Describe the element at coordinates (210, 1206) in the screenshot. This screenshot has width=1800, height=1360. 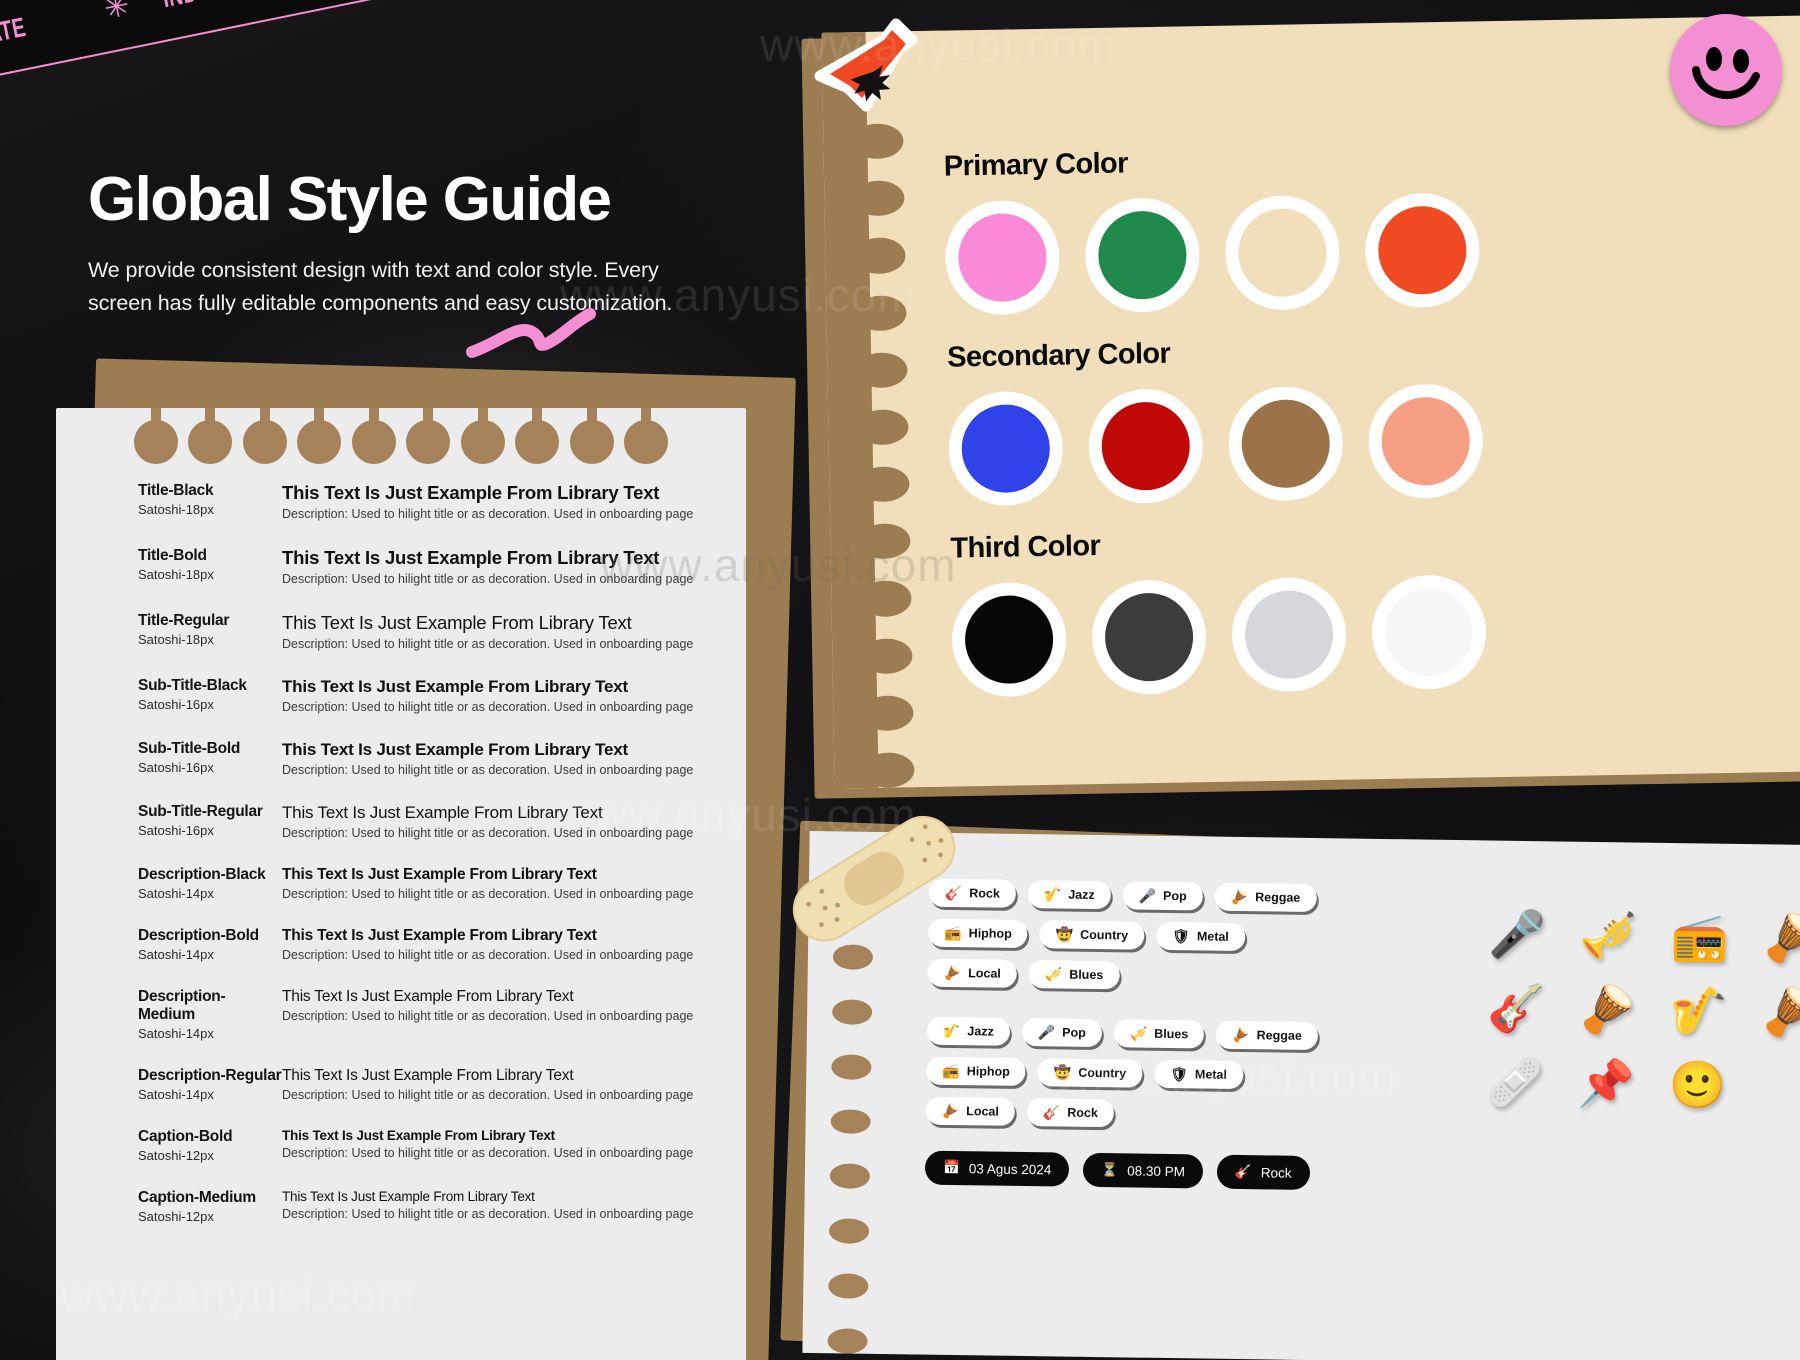
I see `typography-meta: Caption-Medium Satoshi-12px` at that location.